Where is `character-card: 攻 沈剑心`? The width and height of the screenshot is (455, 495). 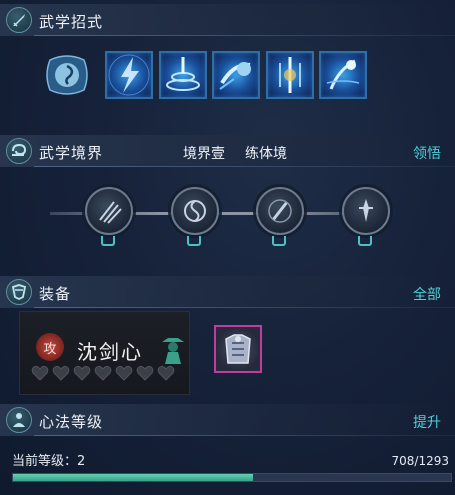
character-card: 攻 沈剑心 is located at coordinates (104, 353).